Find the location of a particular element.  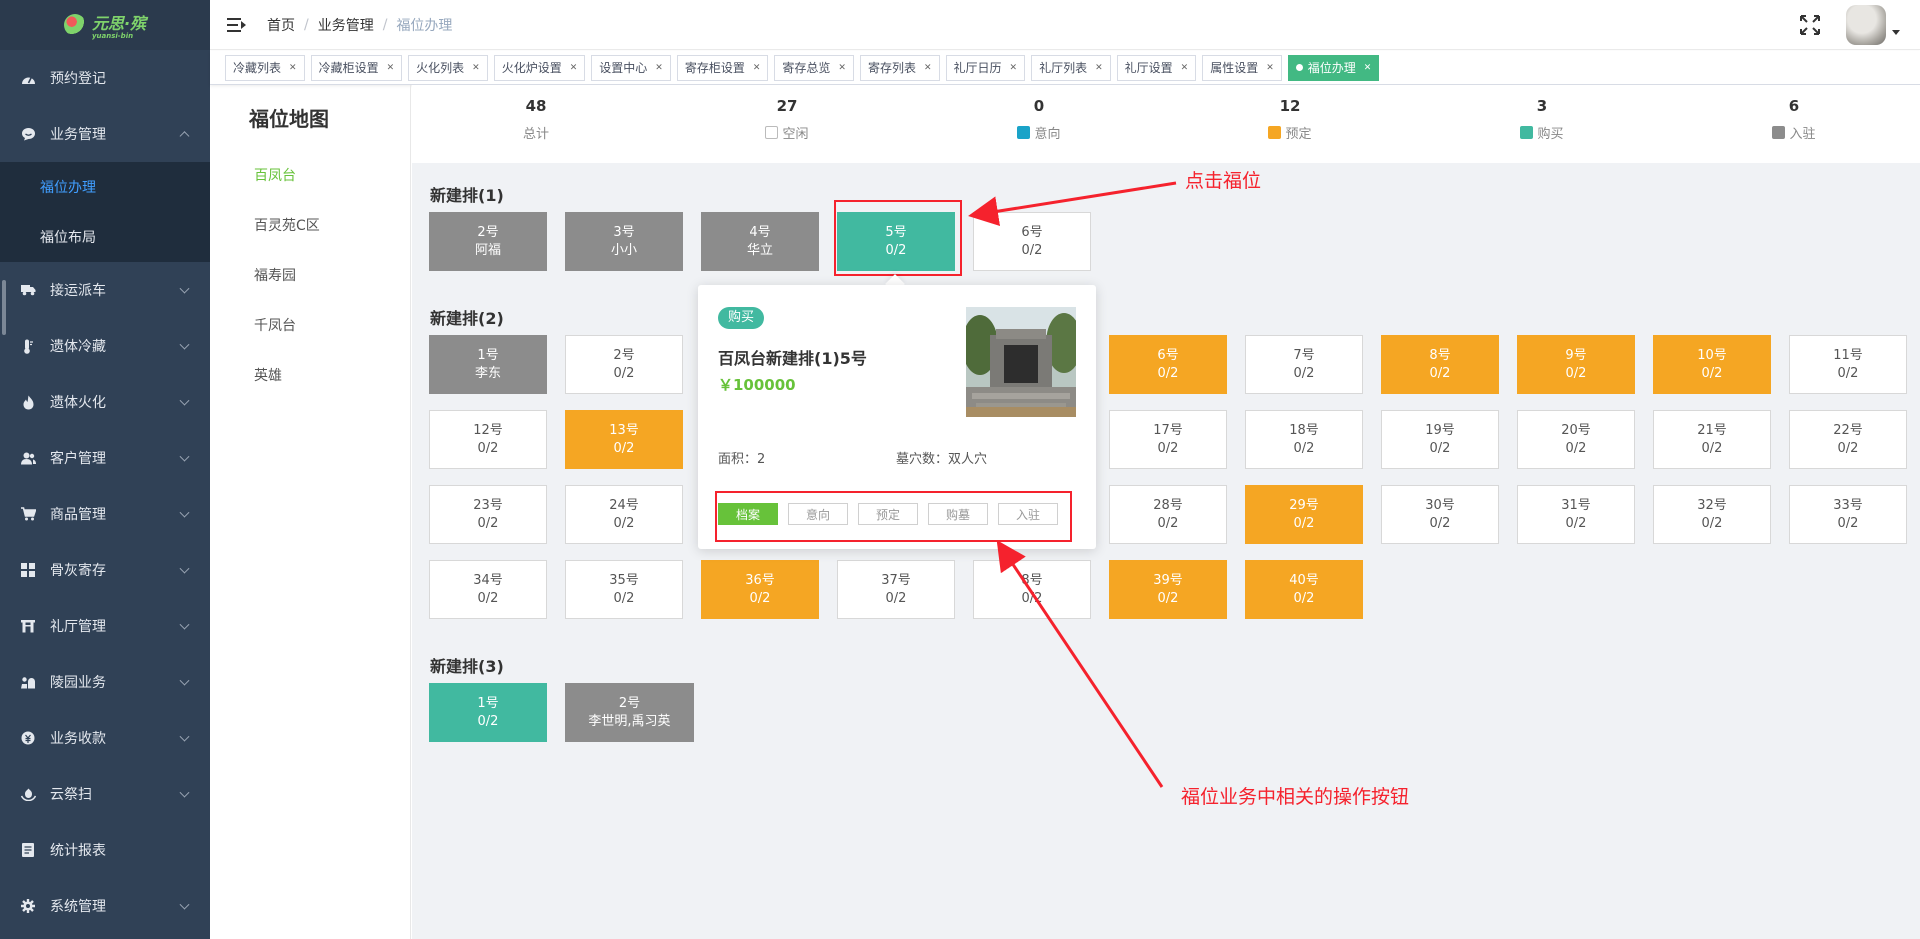

breadcrumb-business: 业务管理 is located at coordinates (346, 25).